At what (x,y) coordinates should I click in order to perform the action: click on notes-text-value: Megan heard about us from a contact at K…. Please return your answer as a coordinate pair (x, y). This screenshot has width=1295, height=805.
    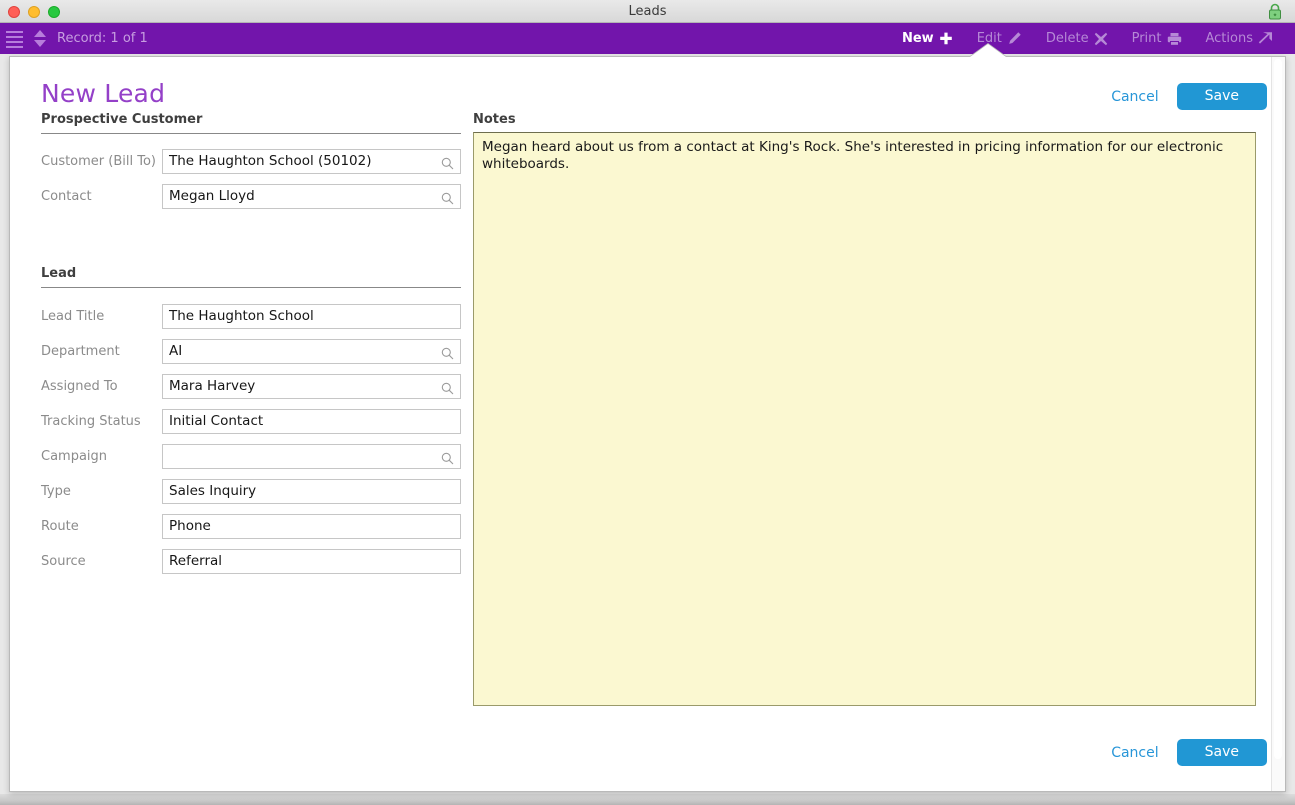
    Looking at the image, I should click on (855, 155).